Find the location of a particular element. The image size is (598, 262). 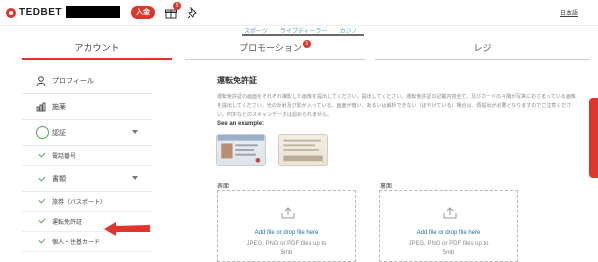

sidebar-subitem-phone: 電話番号 is located at coordinates (87, 156).